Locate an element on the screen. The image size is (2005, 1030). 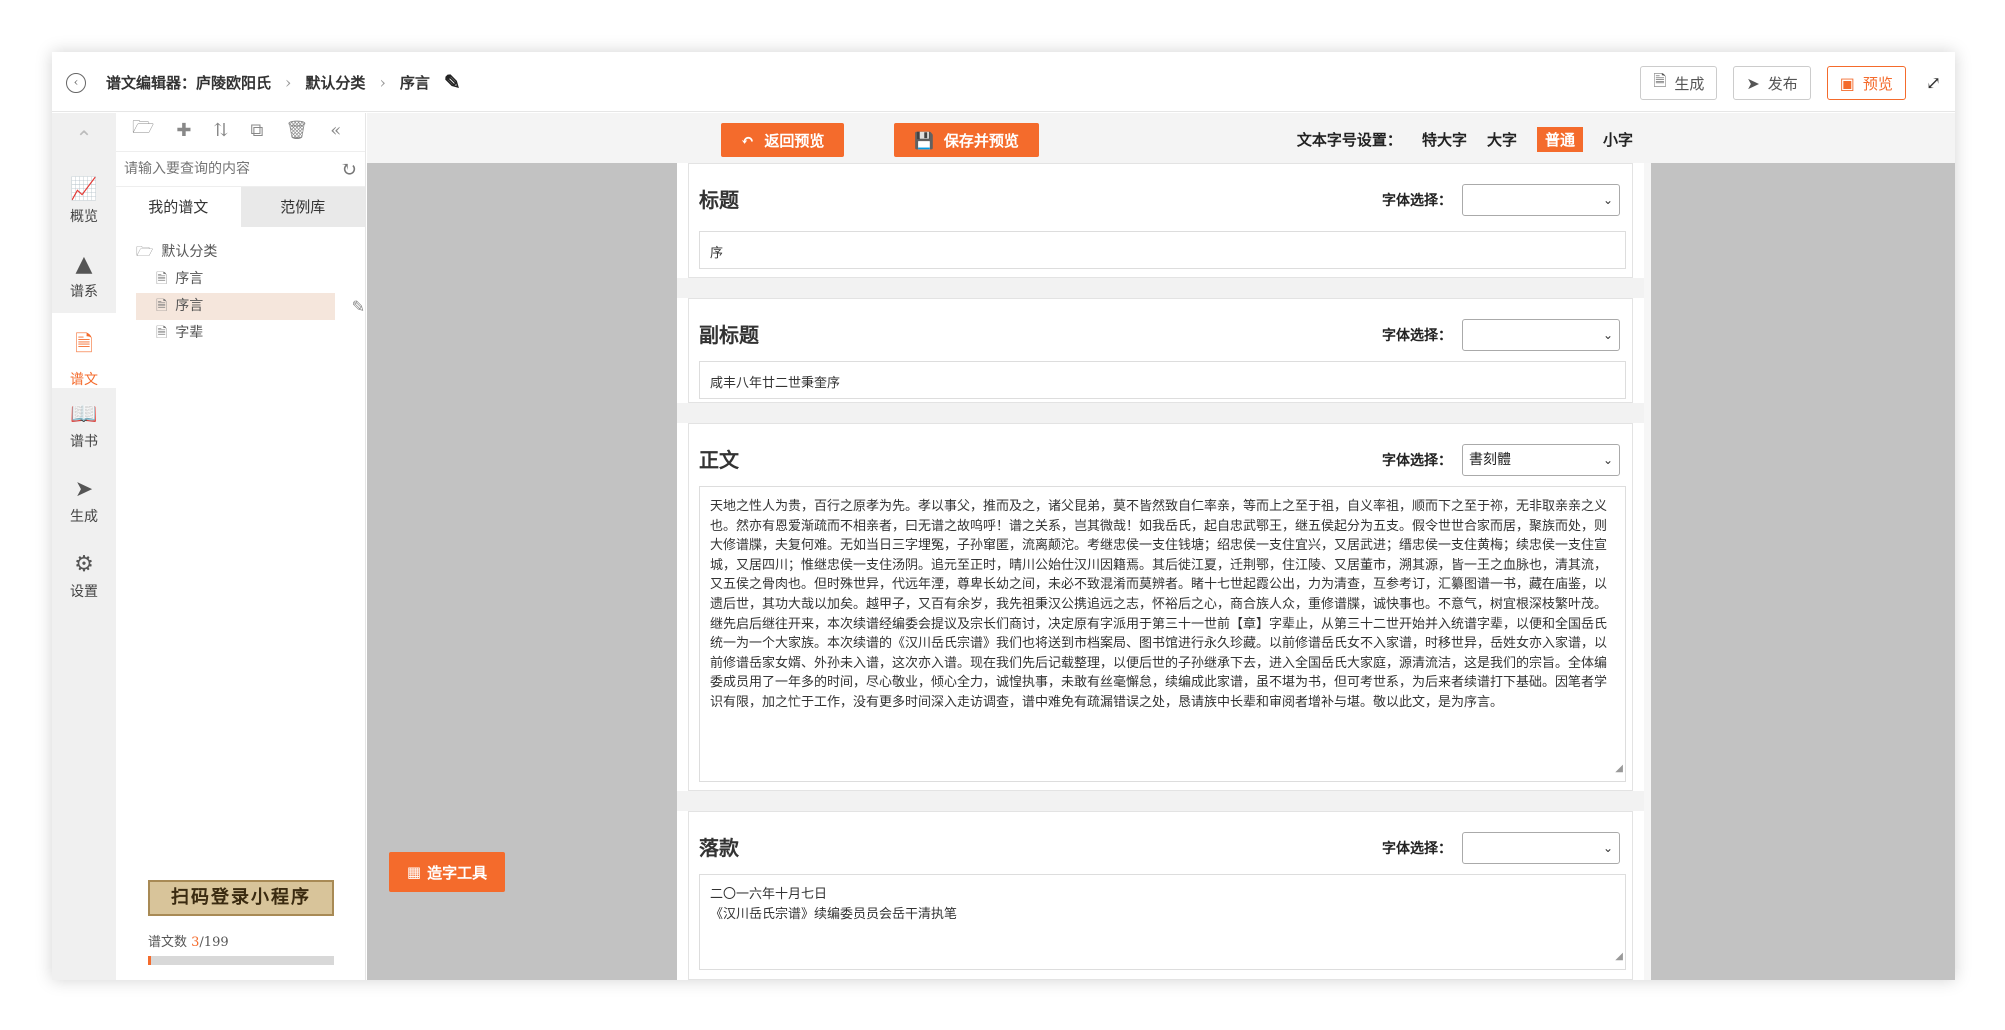
count-progress-bar is located at coordinates (241, 960).